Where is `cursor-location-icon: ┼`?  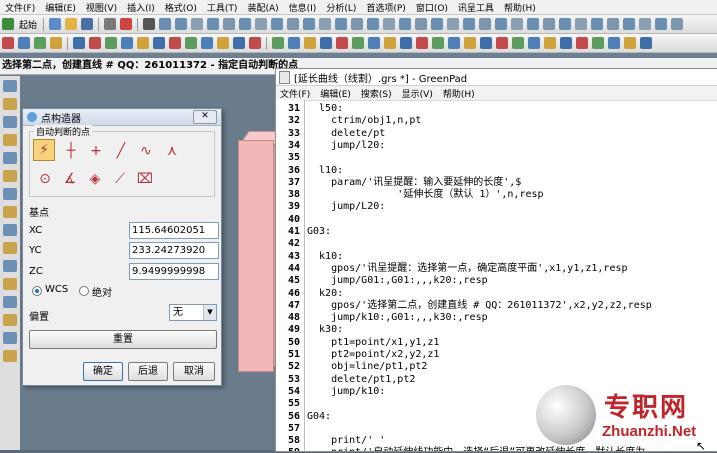
cursor-location-icon: ┼ is located at coordinates (71, 151).